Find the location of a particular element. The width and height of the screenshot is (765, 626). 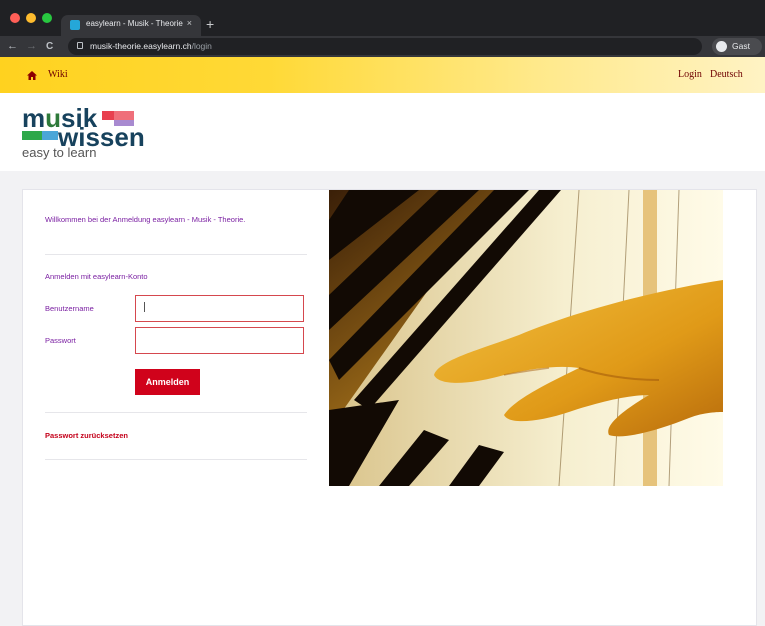

login-submit-button: Anmelden is located at coordinates (167, 382).